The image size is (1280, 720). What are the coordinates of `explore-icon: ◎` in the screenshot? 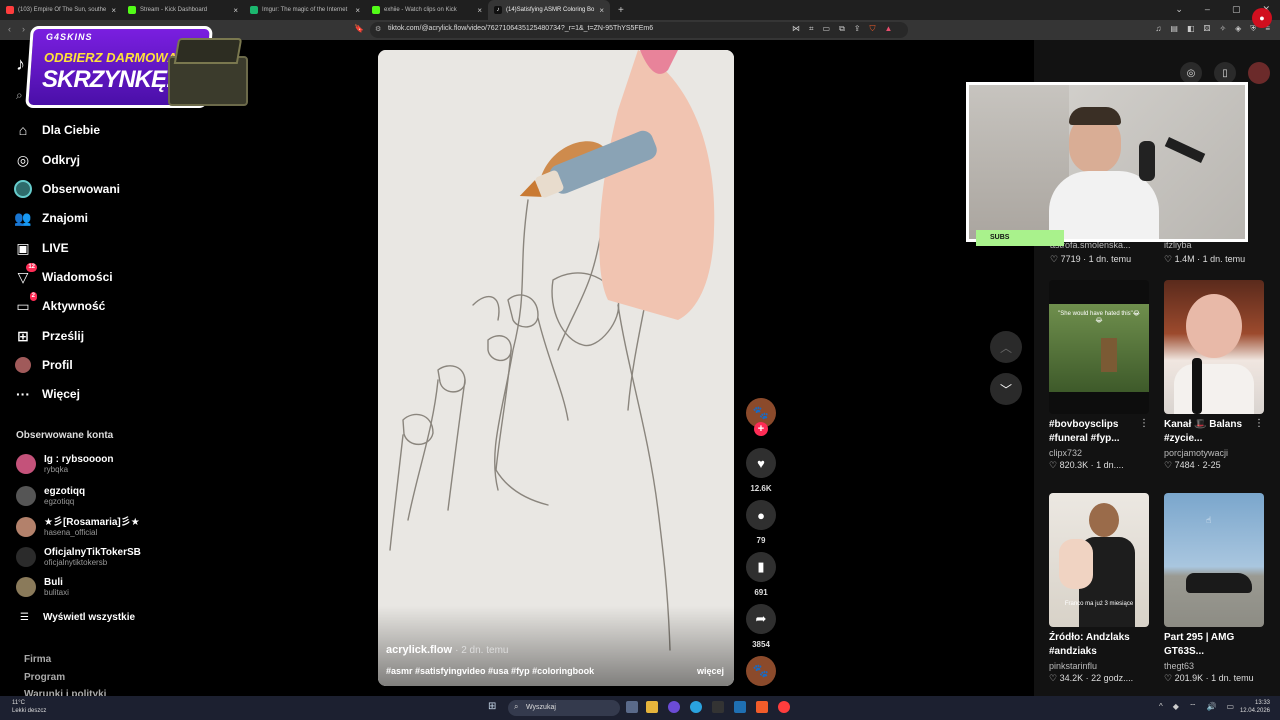 It's located at (1191, 73).